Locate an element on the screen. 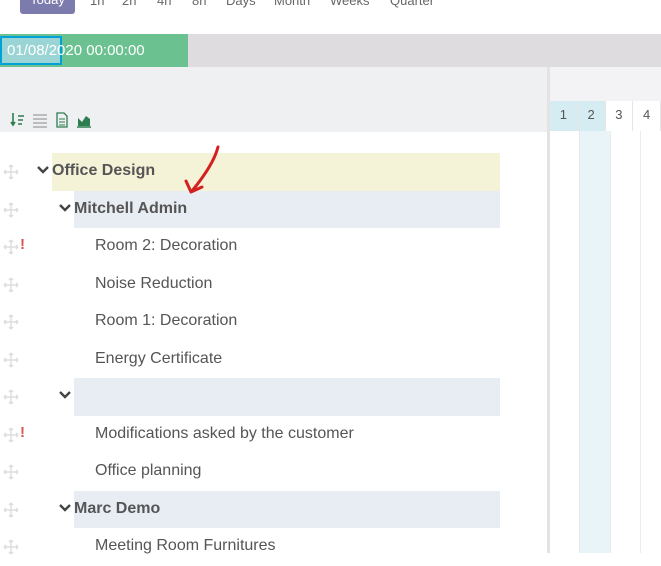 The height and width of the screenshot is (566, 661). group-label: Marc Demo is located at coordinates (117, 508).